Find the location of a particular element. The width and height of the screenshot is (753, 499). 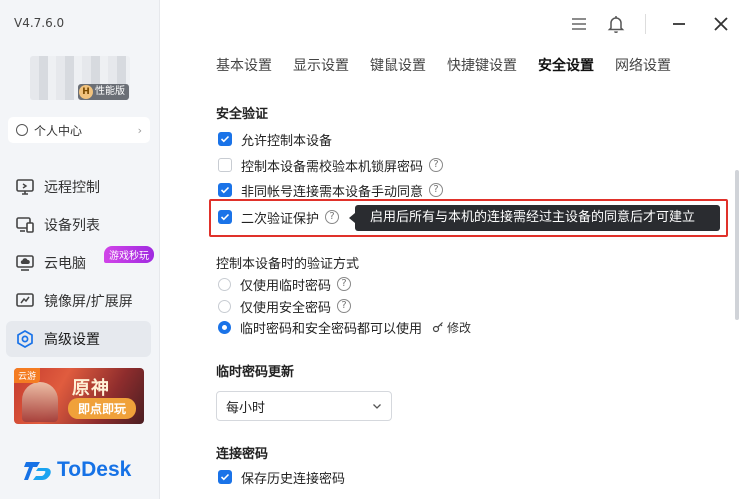

option-label: 临时密码和安全密码都可以使用 is located at coordinates (331, 329).